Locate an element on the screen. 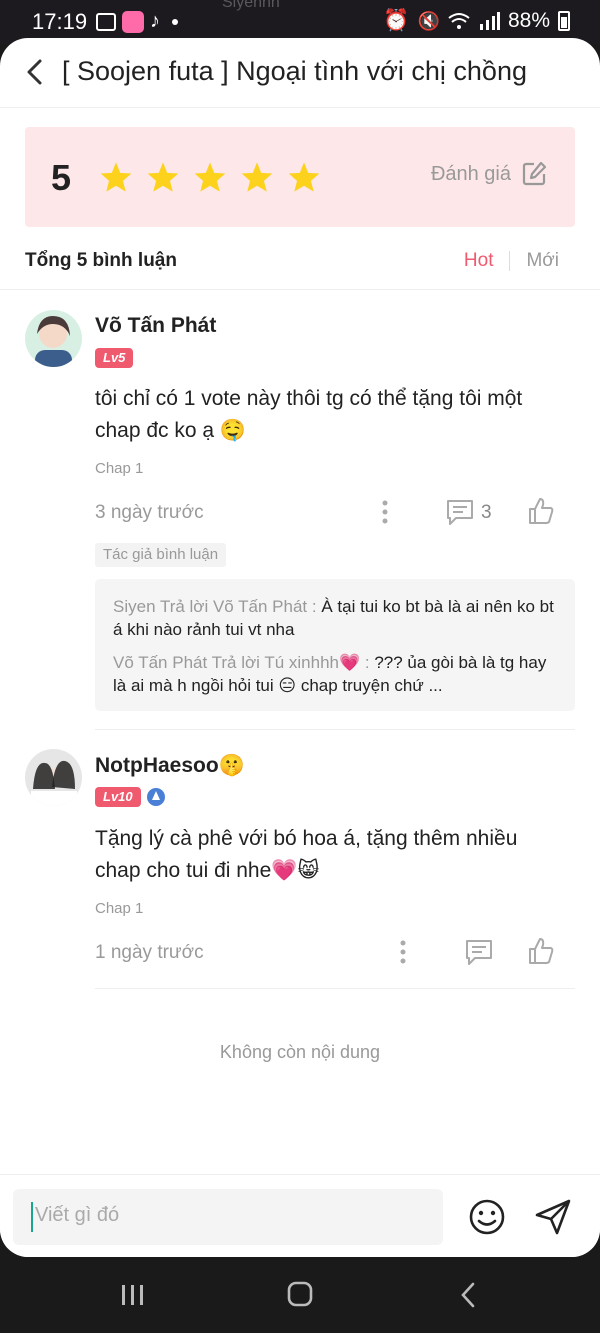 The width and height of the screenshot is (600, 1333). system-back-icon is located at coordinates (468, 1295).